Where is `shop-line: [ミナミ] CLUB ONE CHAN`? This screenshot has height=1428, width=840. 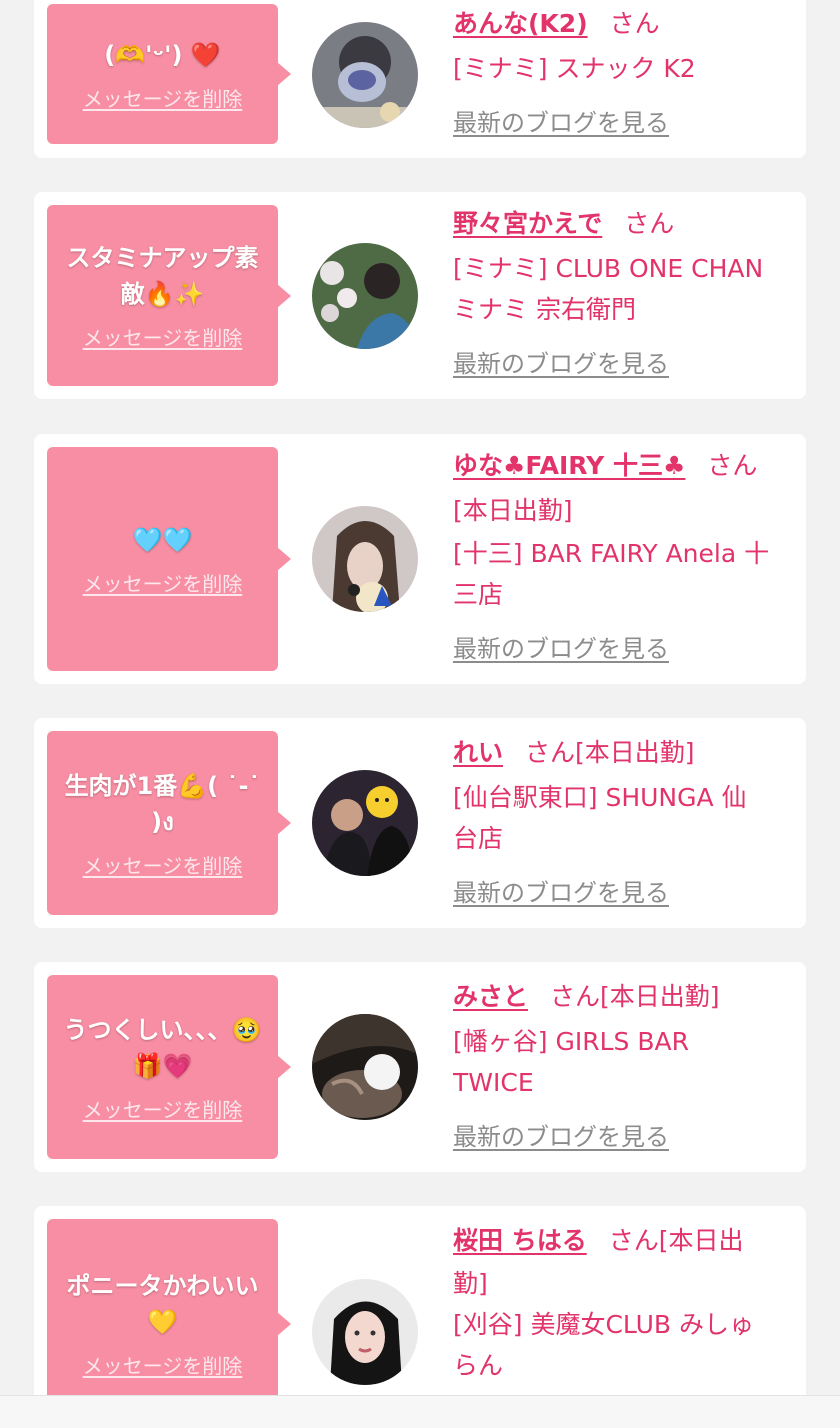
shop-line: [ミナミ] CLUB ONE CHAN is located at coordinates (608, 268).